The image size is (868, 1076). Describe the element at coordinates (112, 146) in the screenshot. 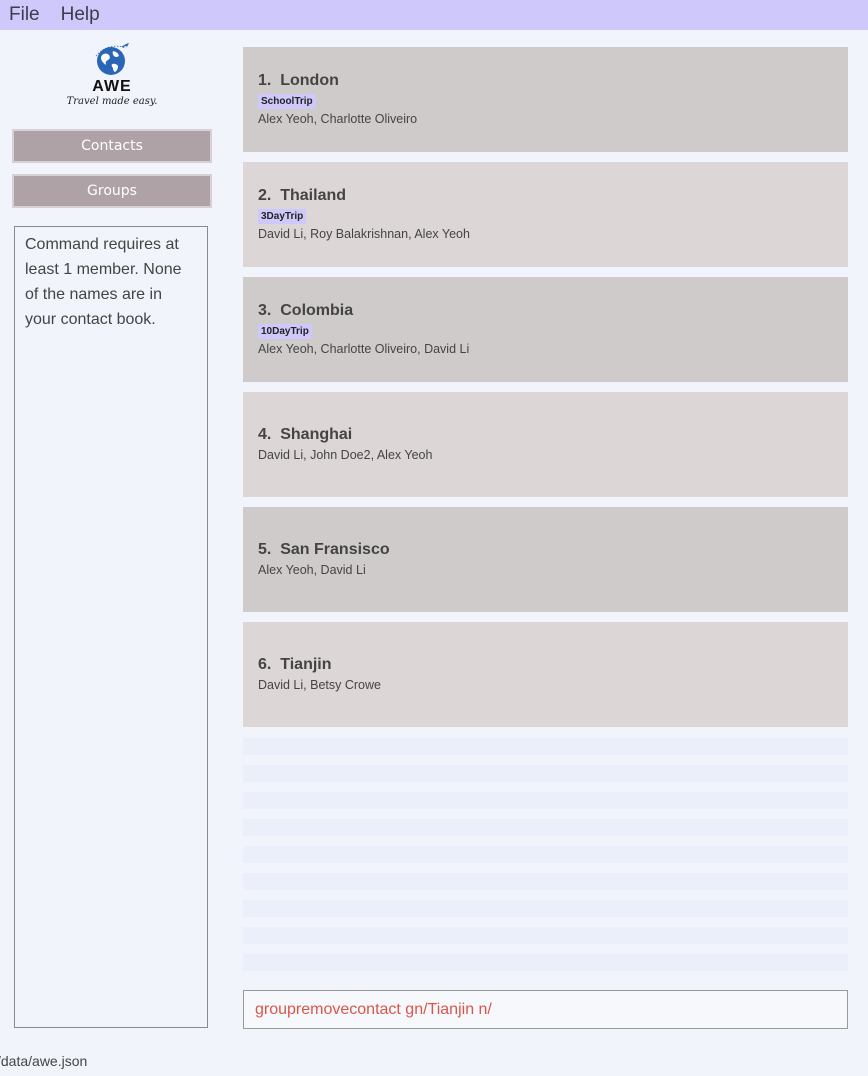

I see `contacts-button: Contacts` at that location.